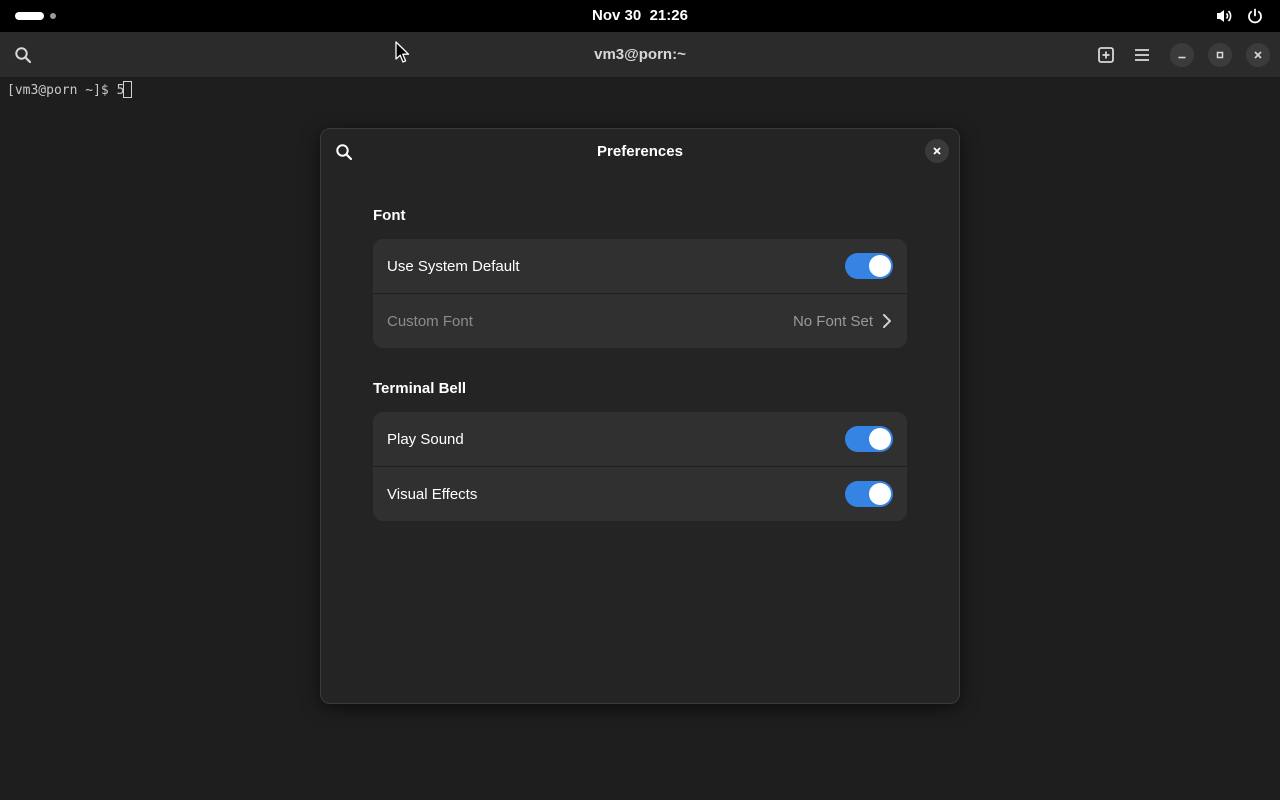 The width and height of the screenshot is (1280, 800). I want to click on maximize-icon, so click(1220, 55).